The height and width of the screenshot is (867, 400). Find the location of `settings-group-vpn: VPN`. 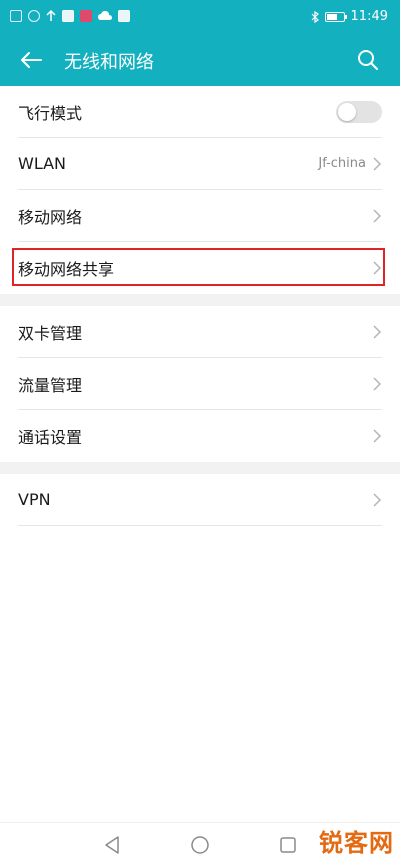

settings-group-vpn: VPN is located at coordinates (200, 500).